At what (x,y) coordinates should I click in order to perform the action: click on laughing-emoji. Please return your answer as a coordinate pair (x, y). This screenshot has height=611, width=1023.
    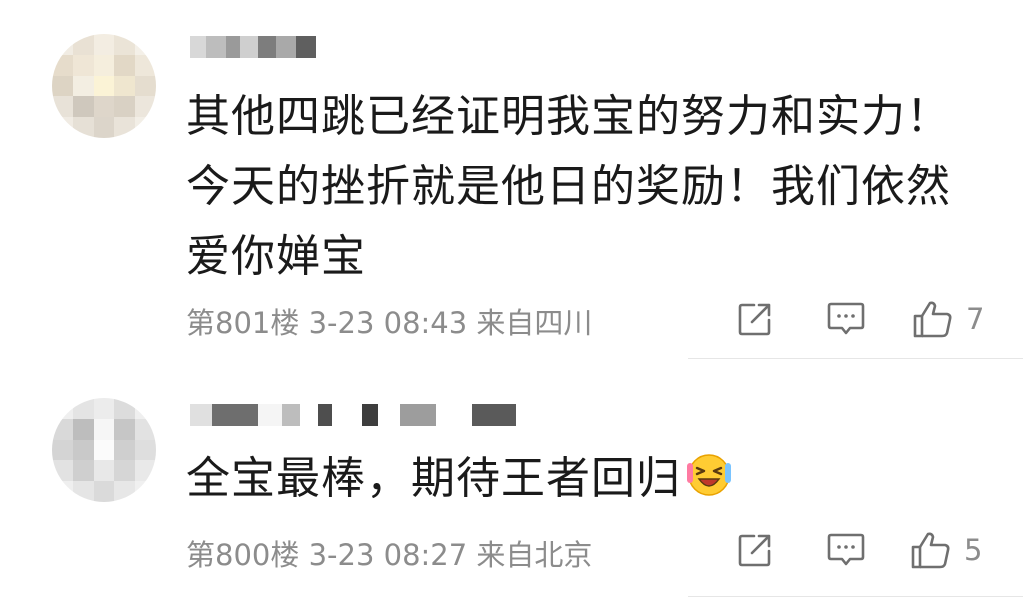
    Looking at the image, I should click on (709, 485).